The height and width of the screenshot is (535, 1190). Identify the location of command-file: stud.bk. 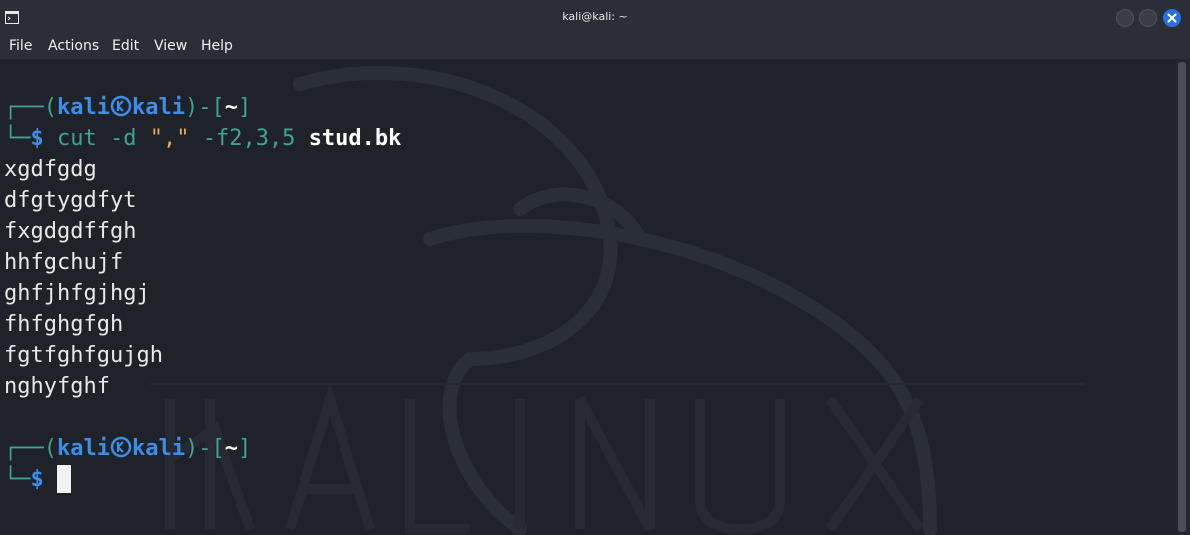
(355, 138).